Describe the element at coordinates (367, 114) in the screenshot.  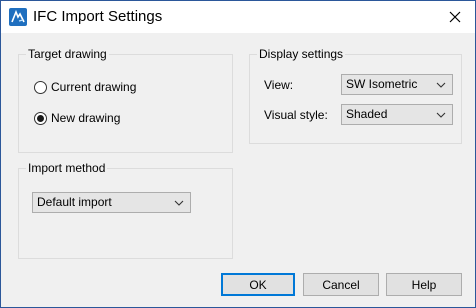
I see `visual-style-value: Shaded` at that location.